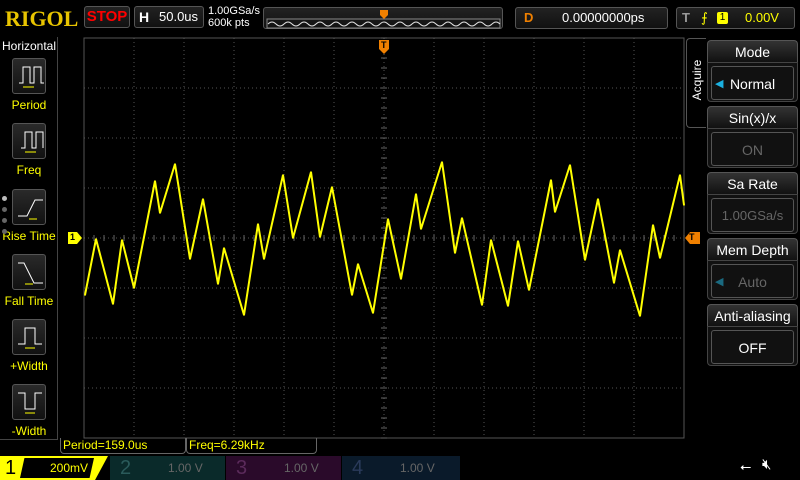 Image resolution: width=800 pixels, height=480 pixels. Describe the element at coordinates (251, 446) in the screenshot. I see `freq-measurement: Freq=6.29kHz` at that location.